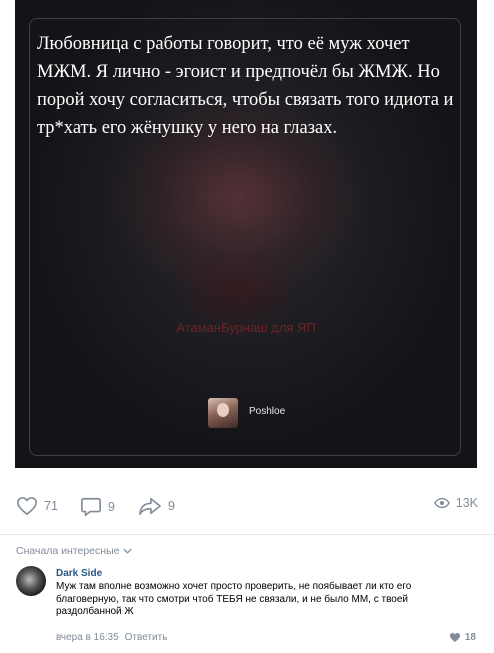  What do you see at coordinates (91, 507) in the screenshot?
I see `comment-icon` at bounding box center [91, 507].